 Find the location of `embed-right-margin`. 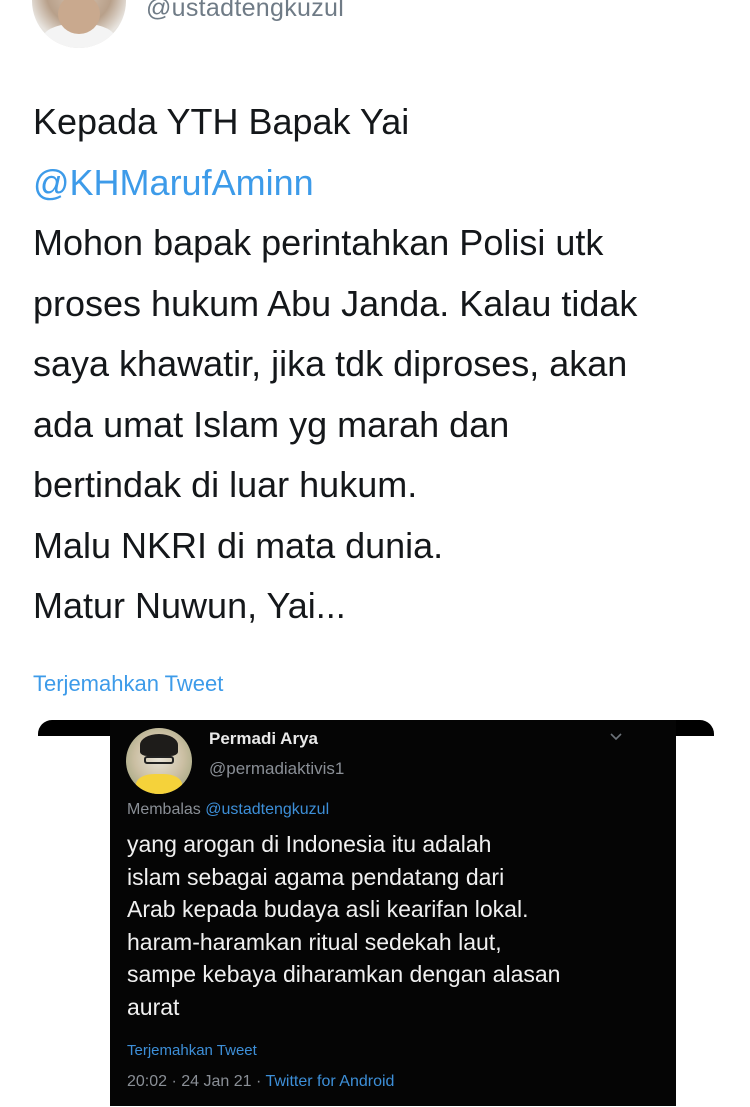

embed-right-margin is located at coordinates (695, 921).